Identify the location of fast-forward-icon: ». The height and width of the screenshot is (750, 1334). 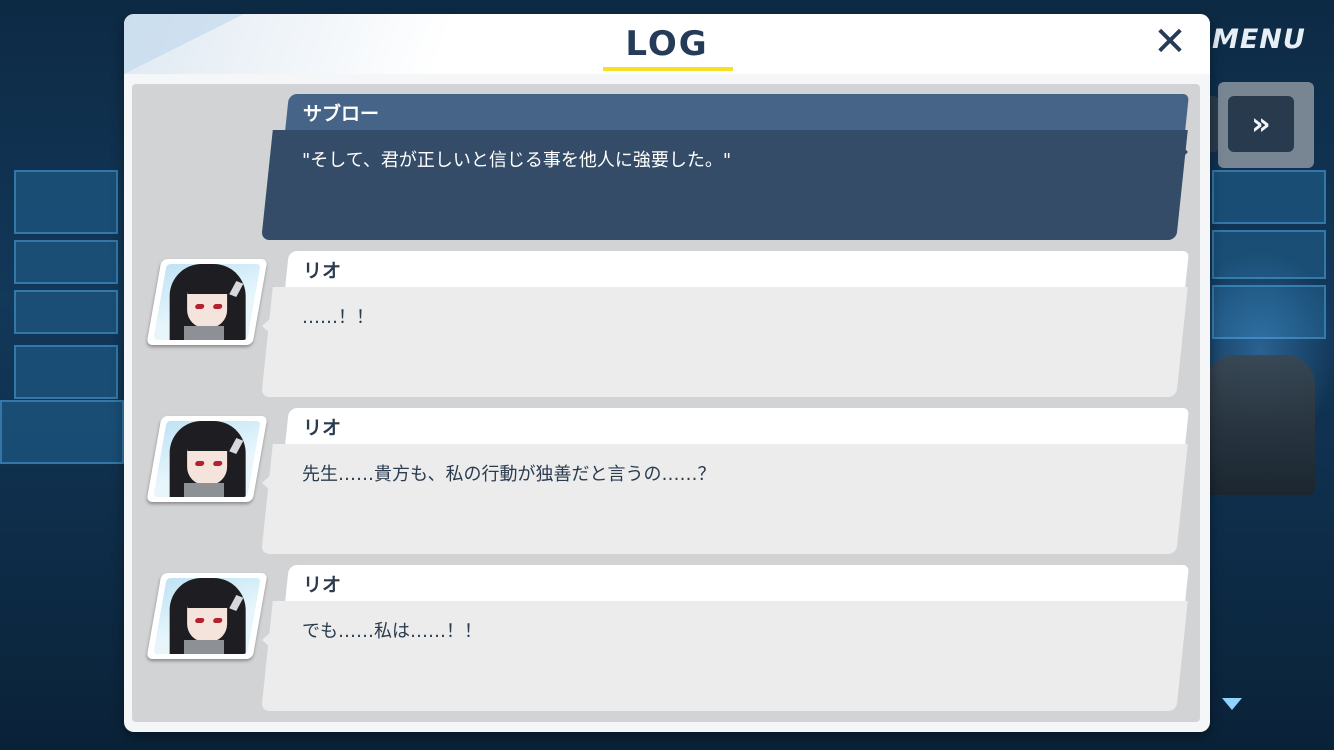
(1261, 124).